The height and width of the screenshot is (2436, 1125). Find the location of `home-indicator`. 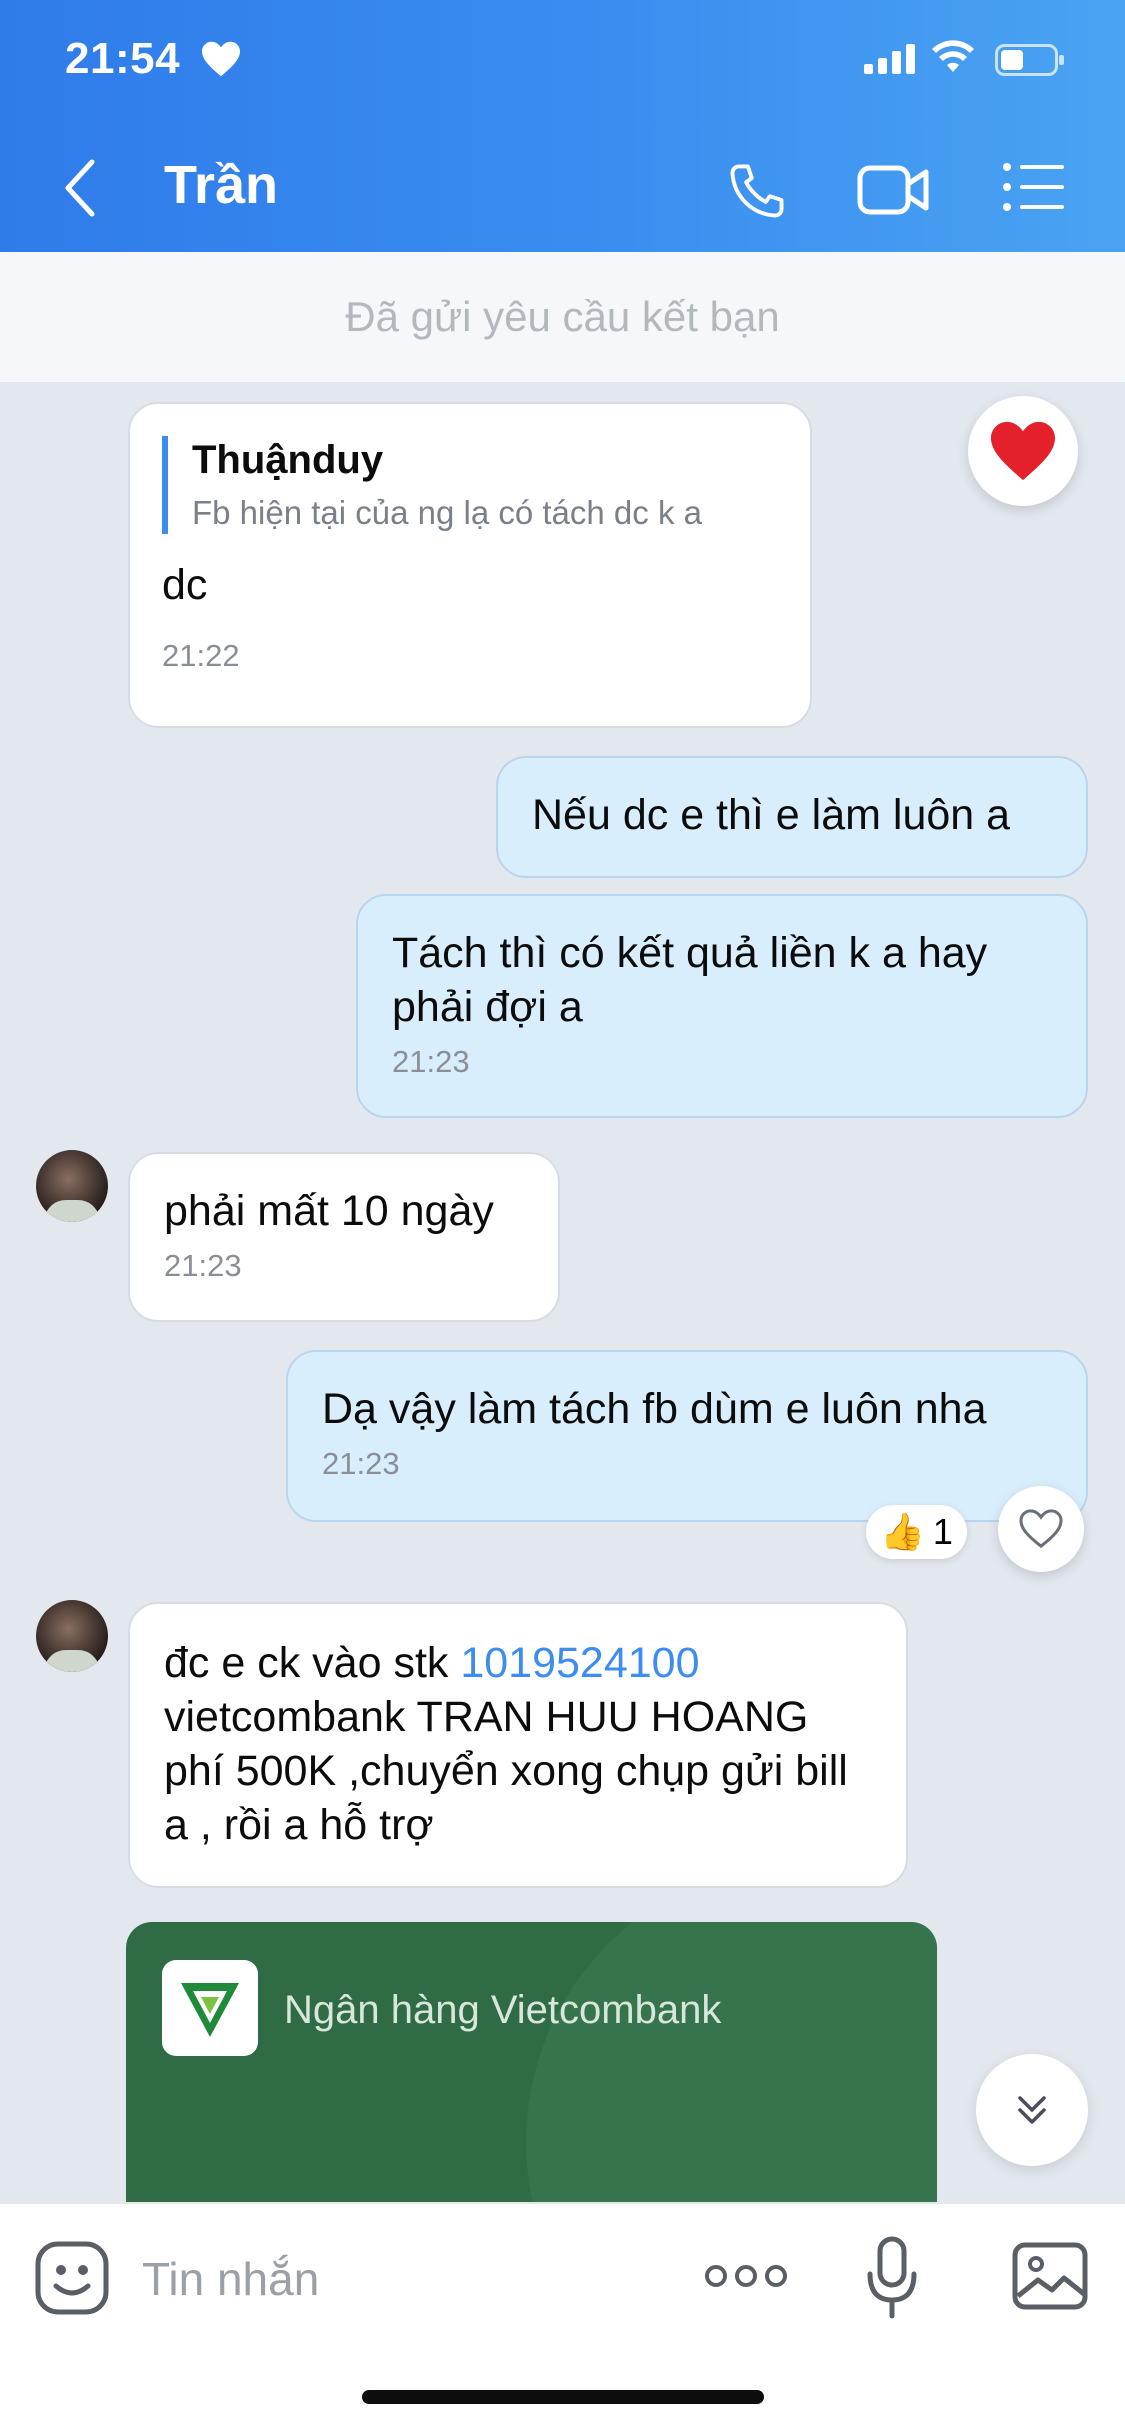

home-indicator is located at coordinates (563, 2397).